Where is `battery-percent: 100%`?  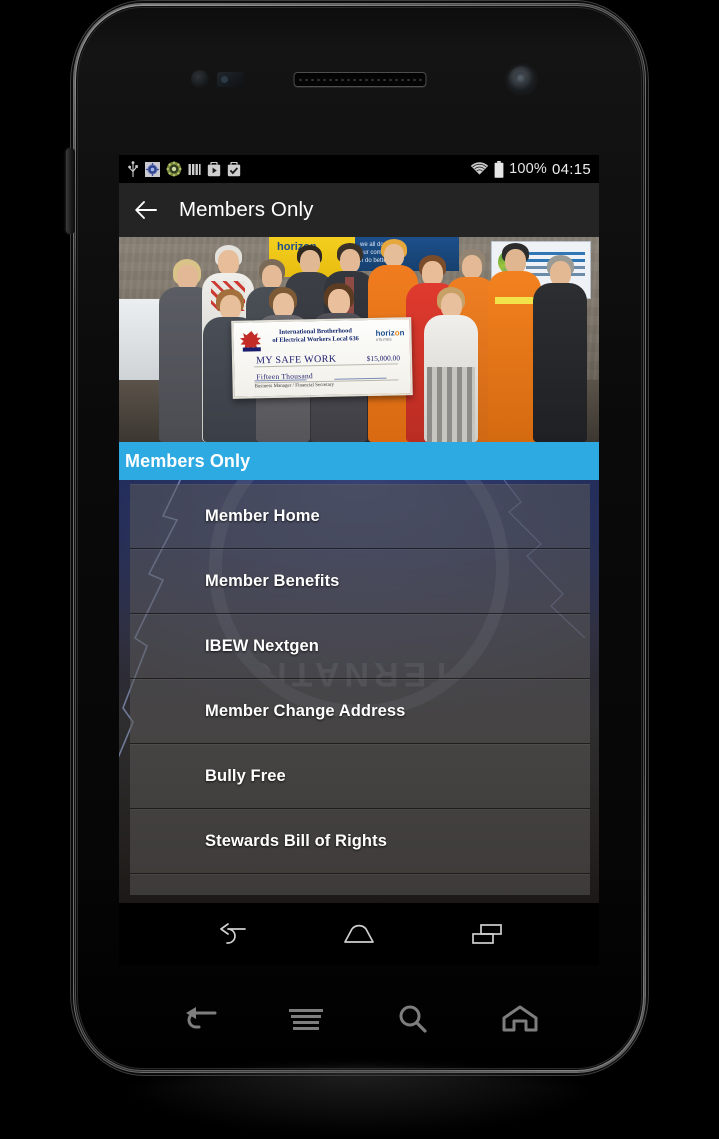
battery-percent: 100% is located at coordinates (528, 169).